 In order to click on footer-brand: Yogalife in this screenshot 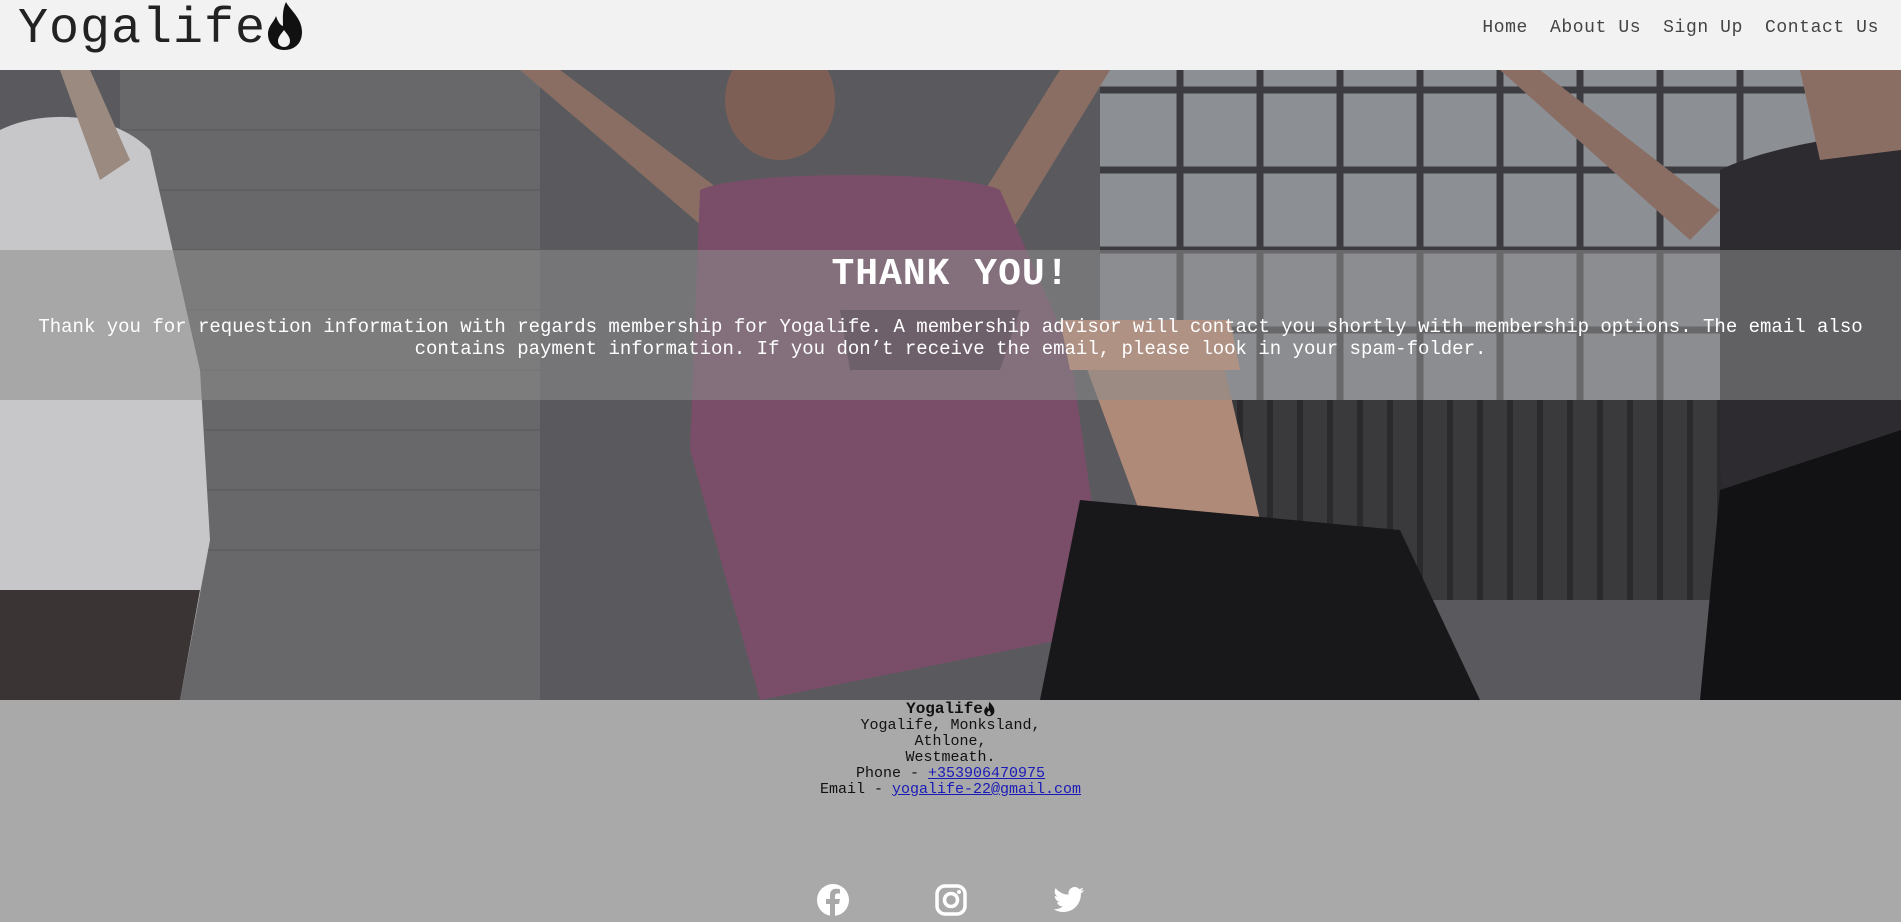, I will do `click(950, 709)`.